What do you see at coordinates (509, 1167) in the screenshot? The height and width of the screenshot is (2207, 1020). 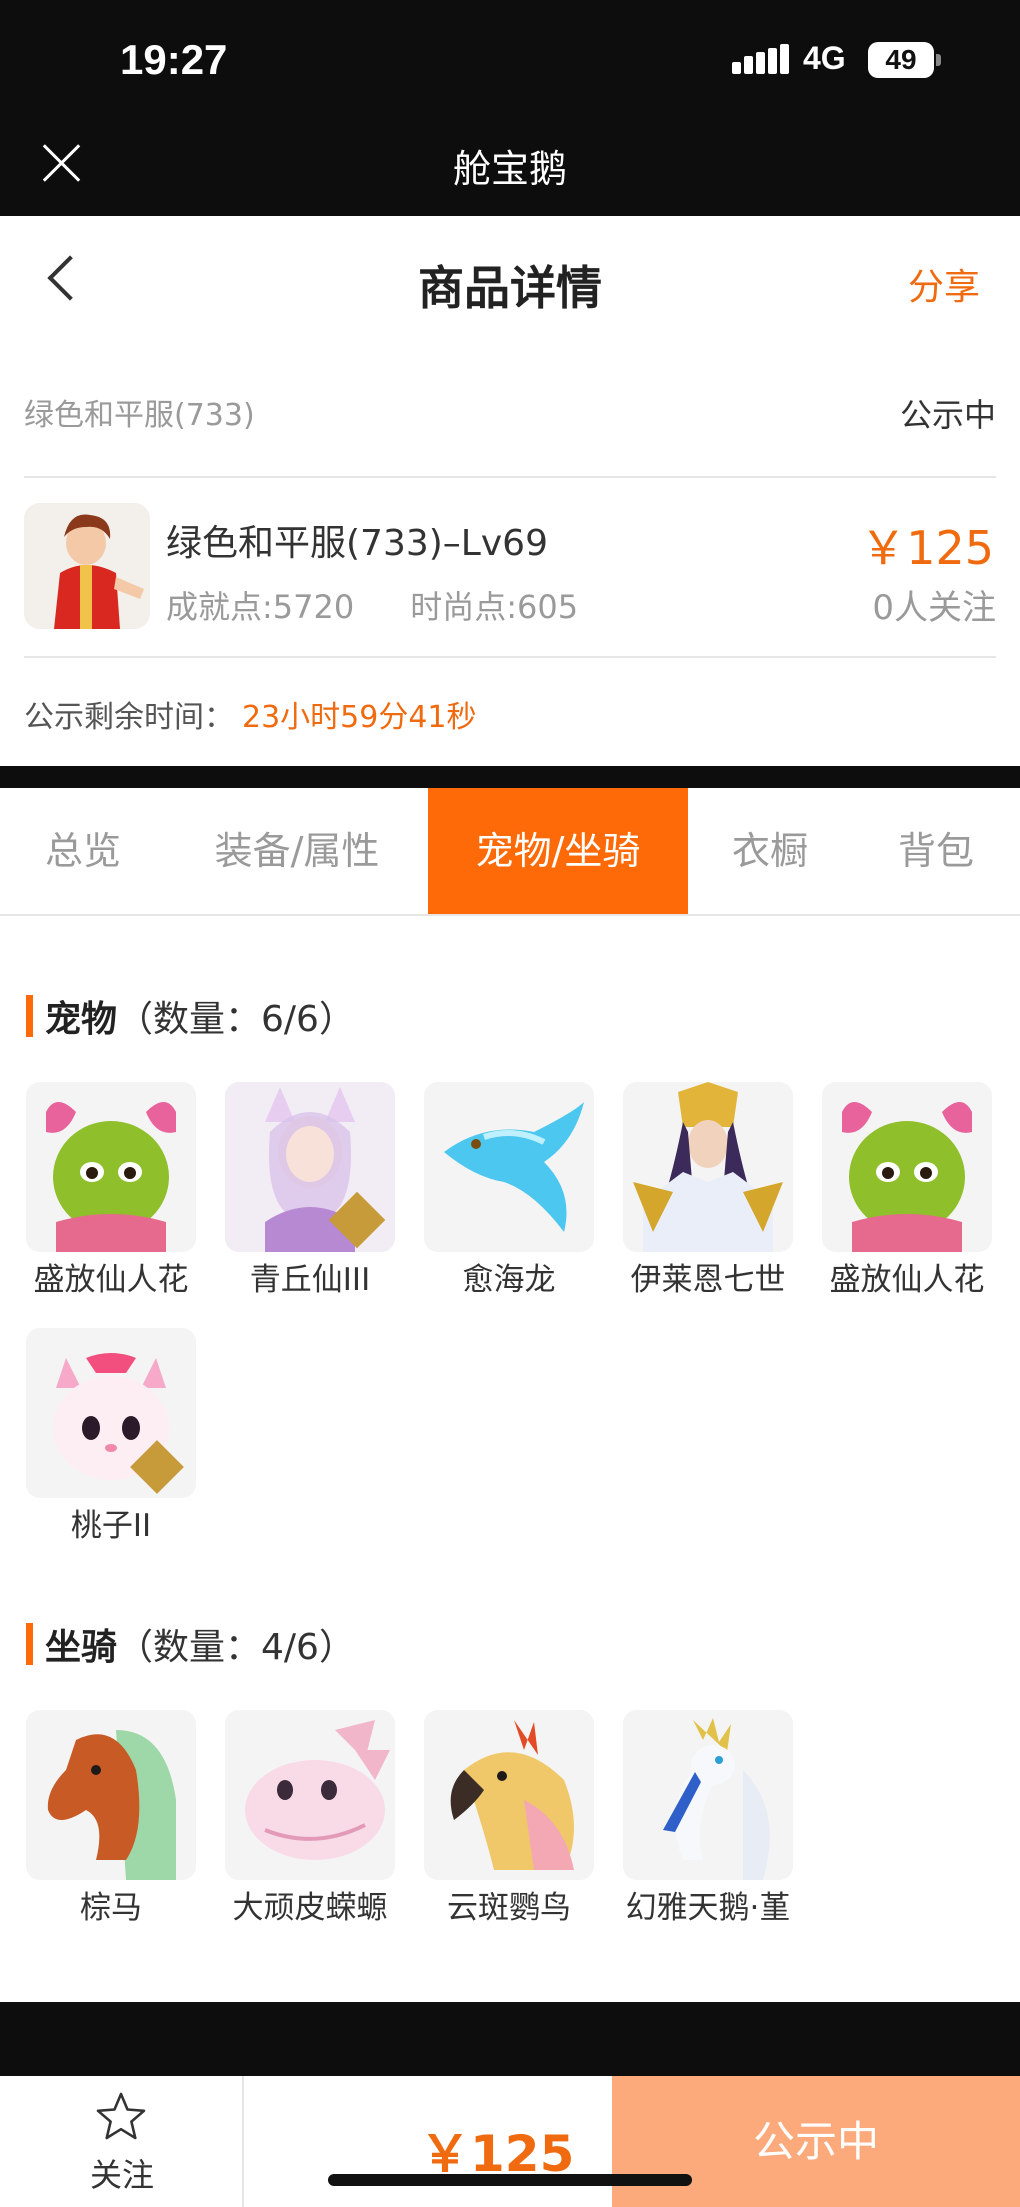 I see `sea-dragon-pet-icon` at bounding box center [509, 1167].